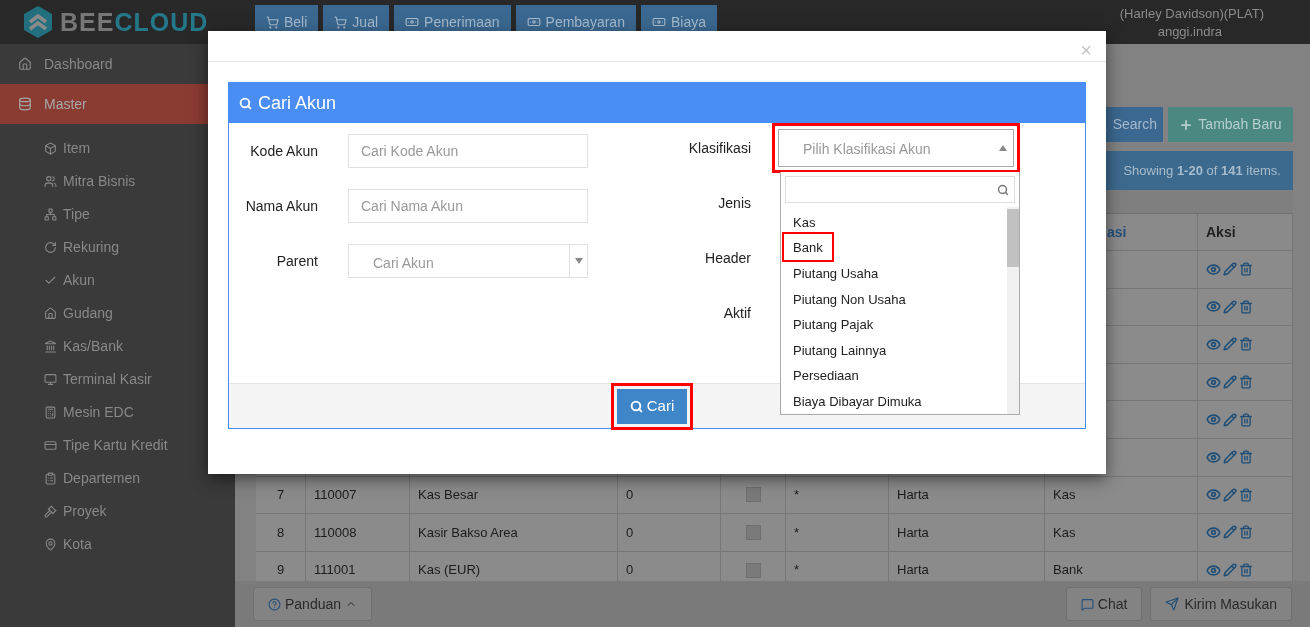 This screenshot has height=627, width=1310. Describe the element at coordinates (117, 511) in the screenshot. I see `sidebar-subitem: Proyek` at that location.